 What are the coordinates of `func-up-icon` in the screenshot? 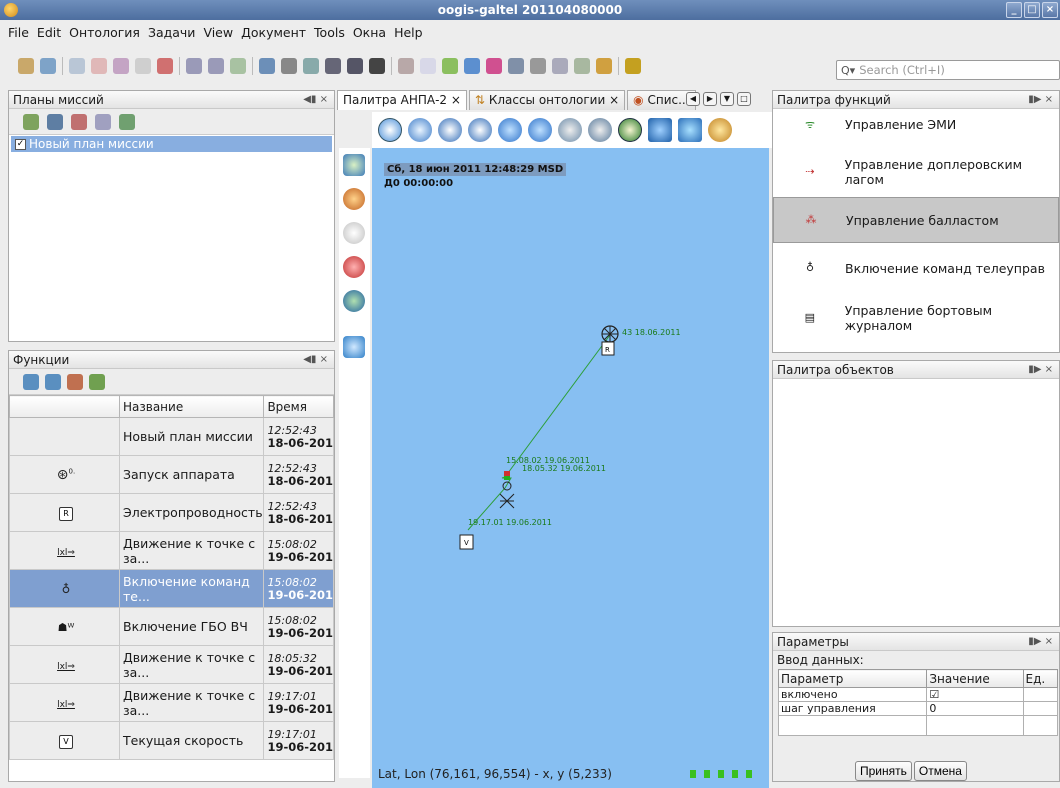 It's located at (31, 381).